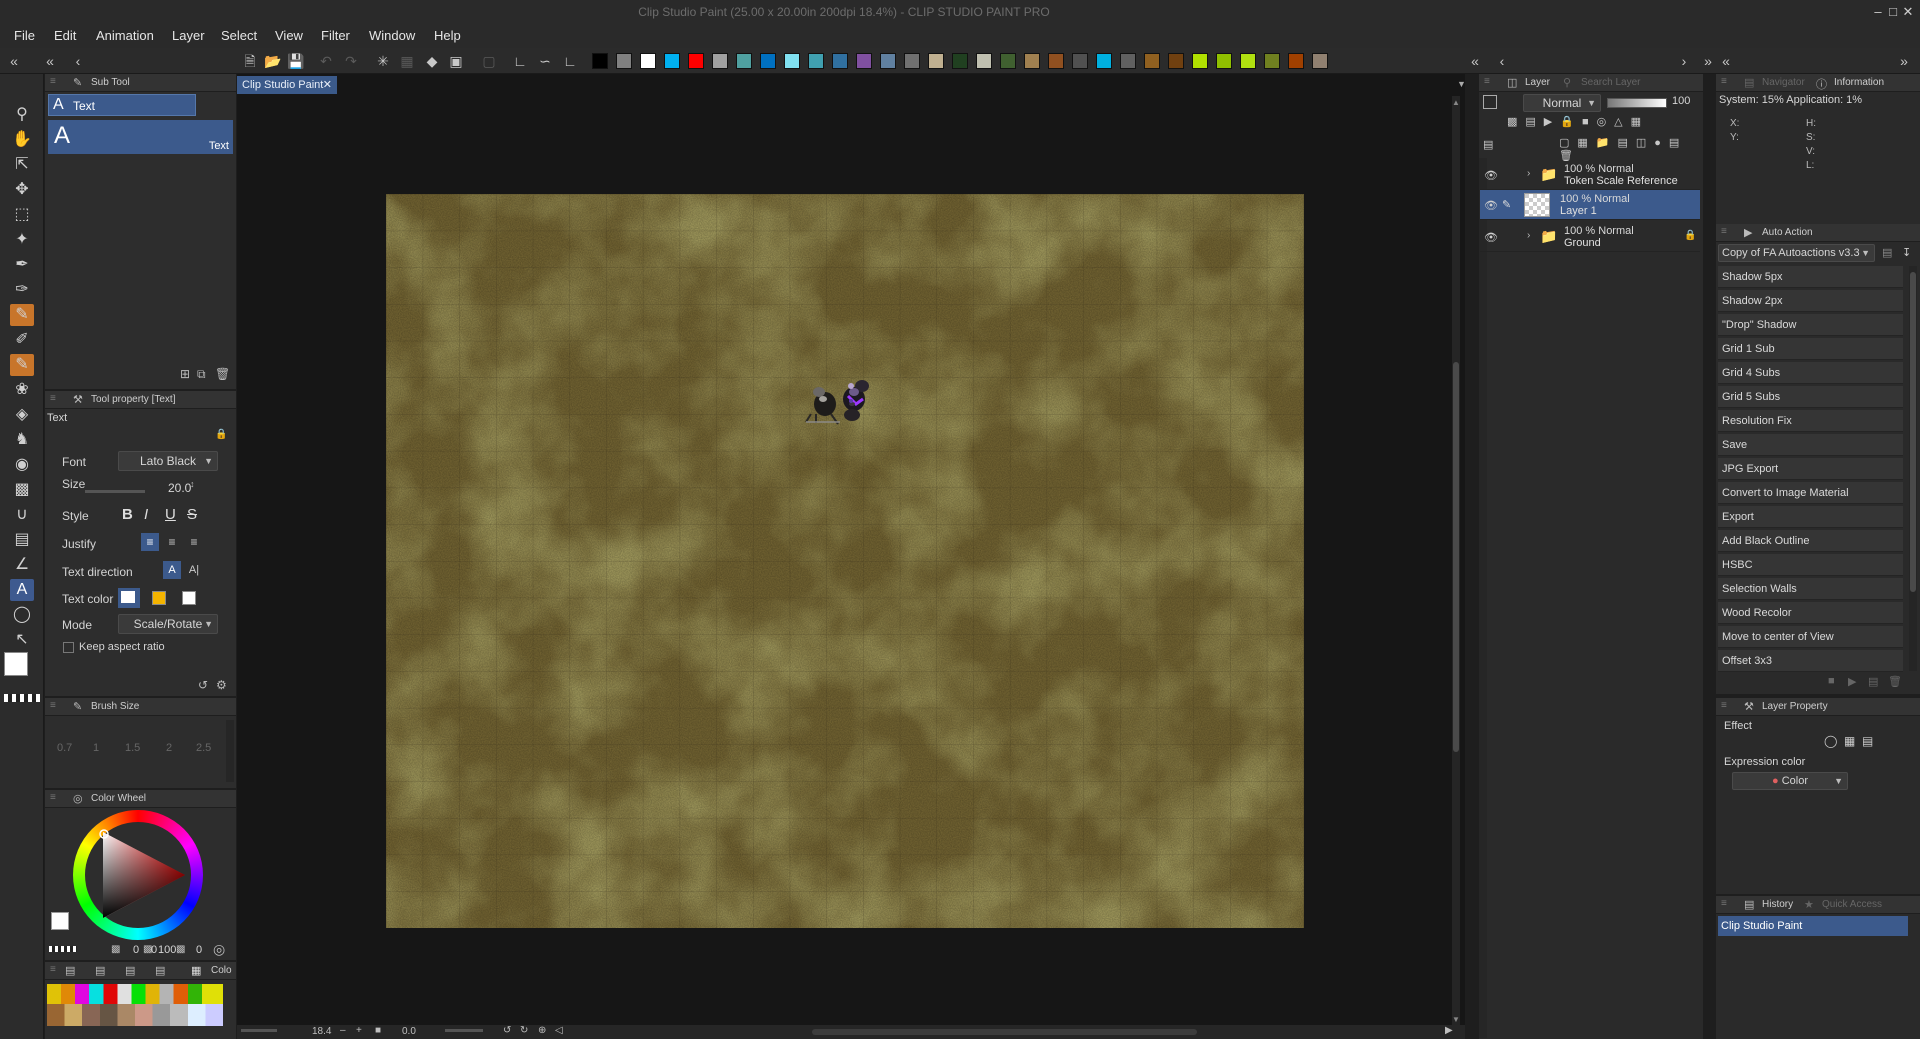  What do you see at coordinates (22, 315) in the screenshot?
I see `pencil-tool-icon: ✎` at bounding box center [22, 315].